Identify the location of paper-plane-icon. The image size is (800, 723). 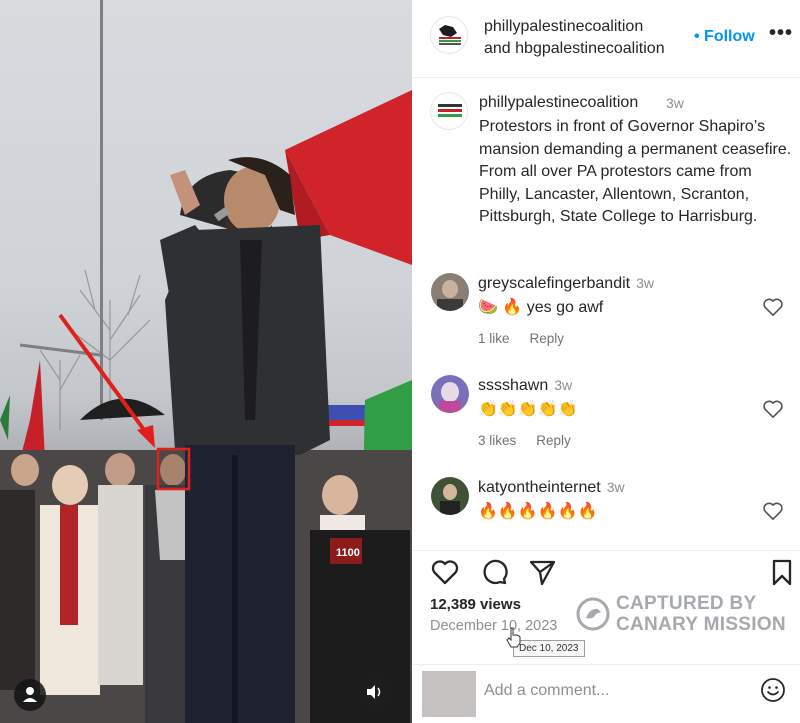
(542, 572).